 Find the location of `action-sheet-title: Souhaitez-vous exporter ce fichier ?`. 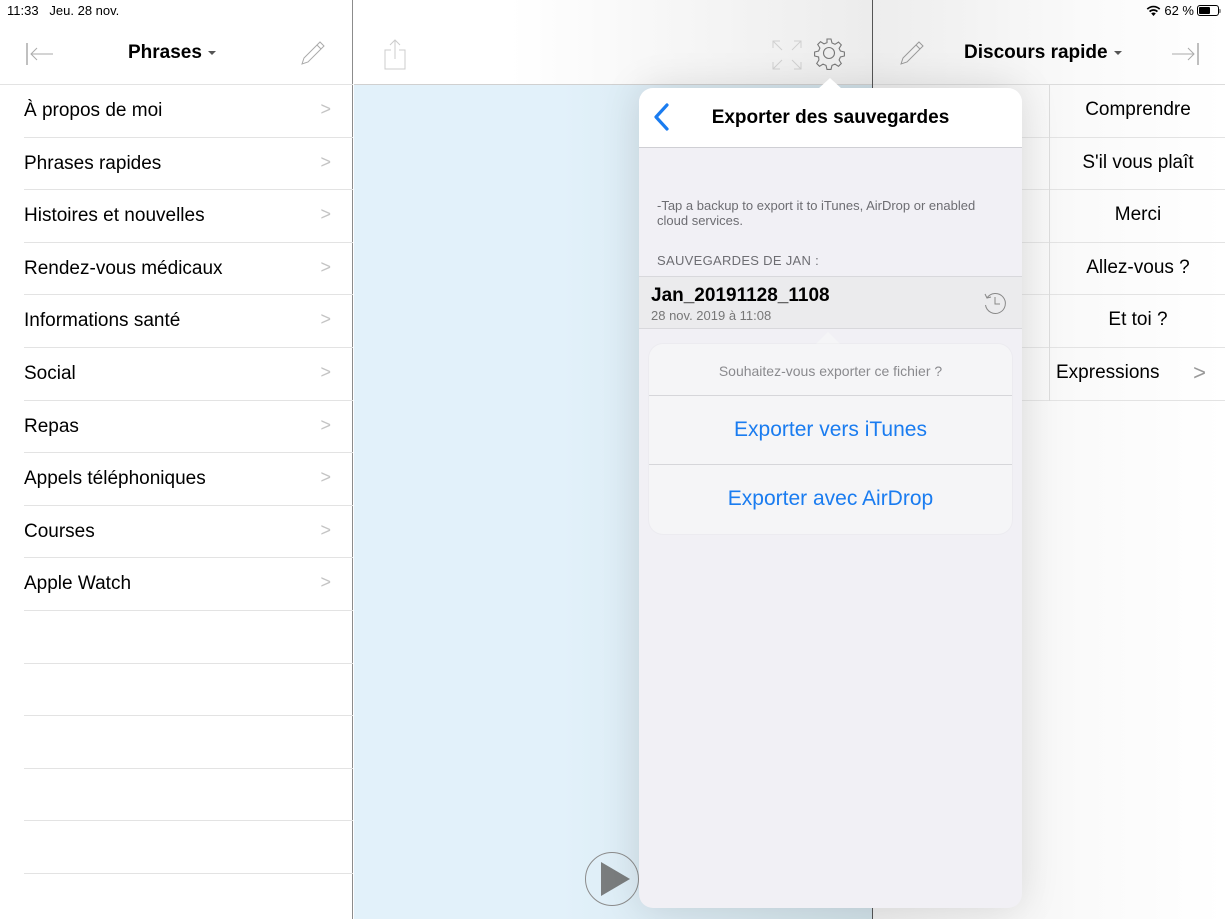

action-sheet-title: Souhaitez-vous exporter ce fichier ? is located at coordinates (830, 370).